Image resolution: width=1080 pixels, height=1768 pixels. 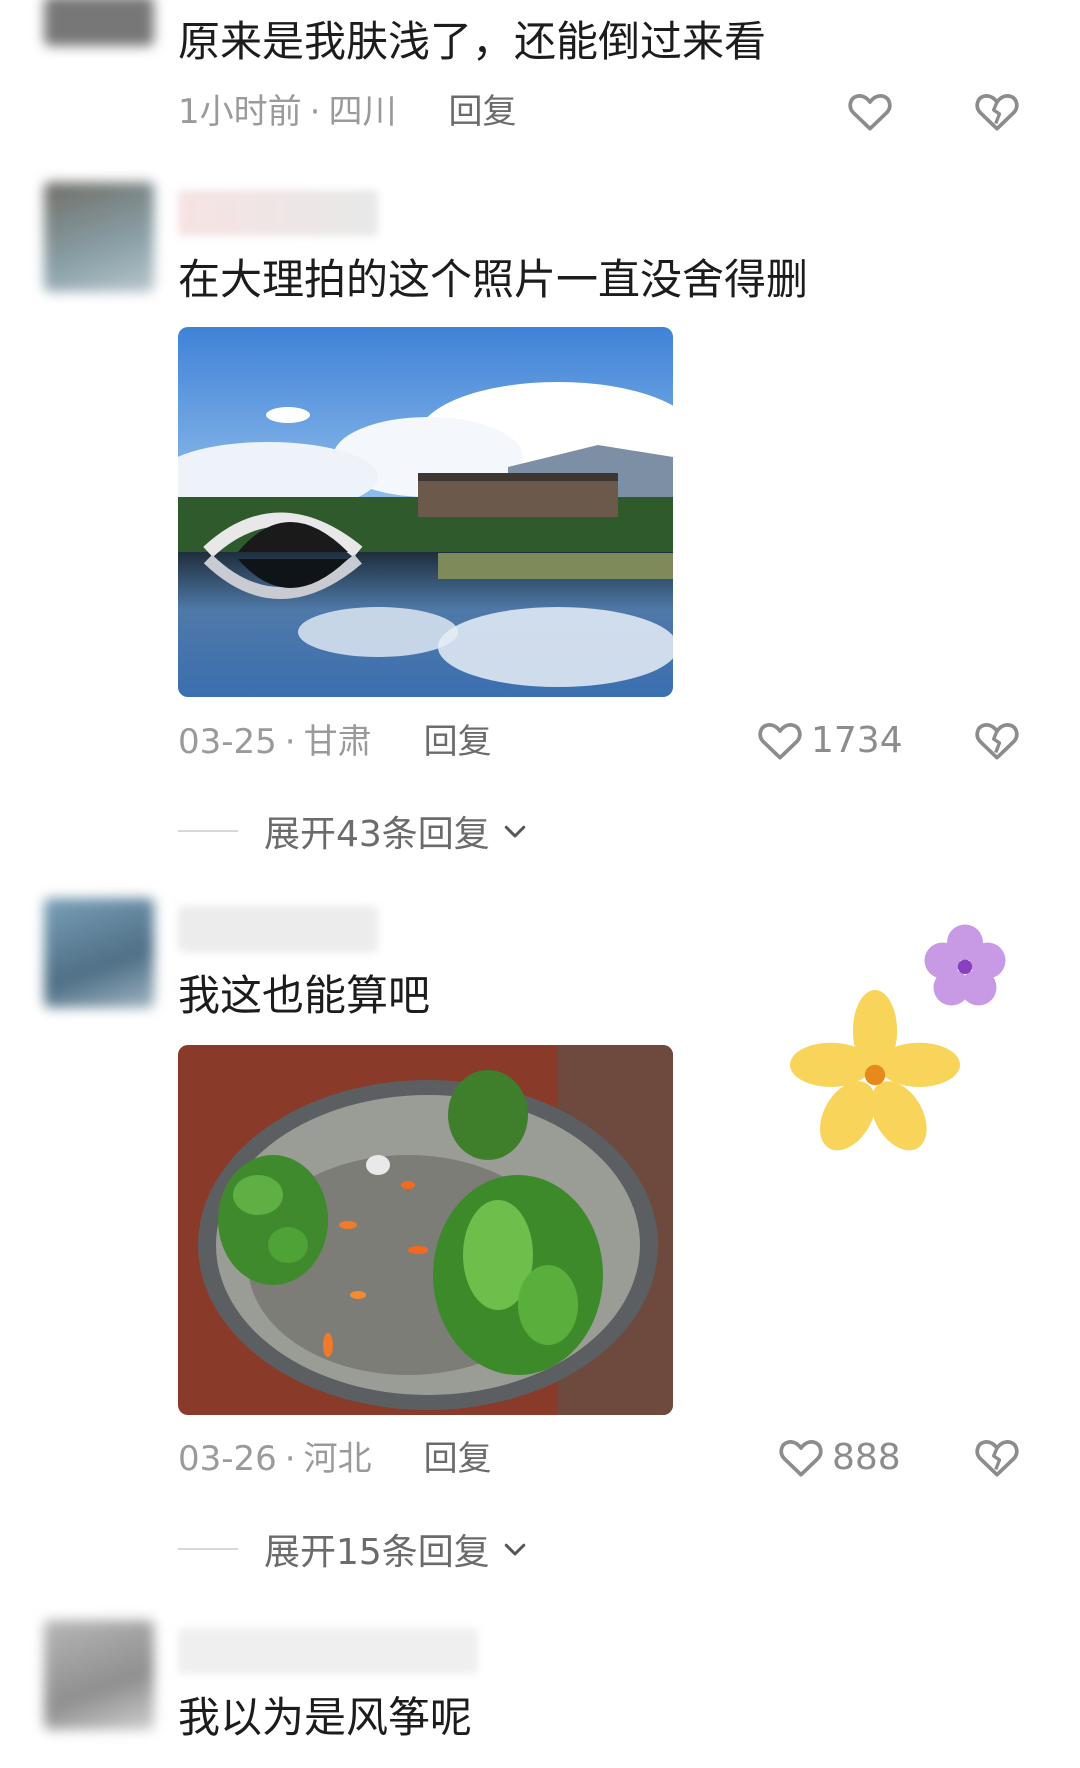 What do you see at coordinates (325, 1717) in the screenshot?
I see `comment-text: 我以为是风筝呢` at bounding box center [325, 1717].